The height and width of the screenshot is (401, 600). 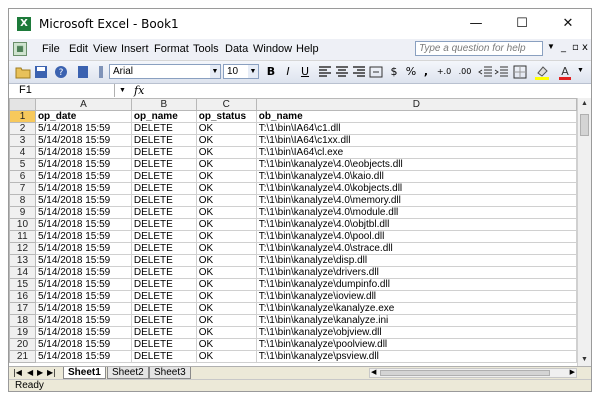 I want to click on font-color-icon: A, so click(x=565, y=72).